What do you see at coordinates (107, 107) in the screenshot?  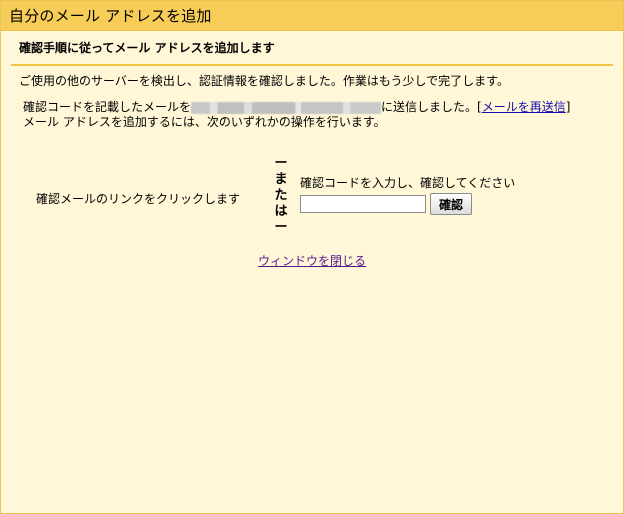 I see `sent-prefix: 確認コードを記載したメールを` at bounding box center [107, 107].